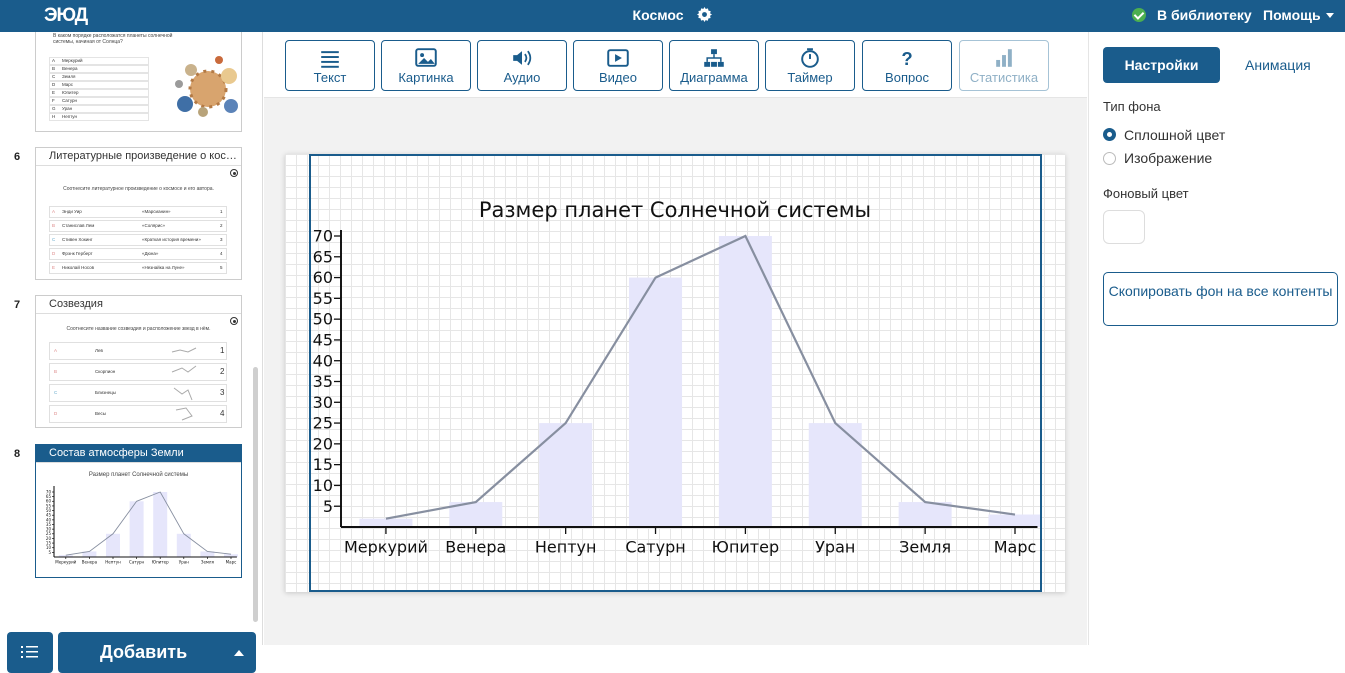 The image size is (1345, 673). What do you see at coordinates (49, 529) in the screenshot?
I see `y-tick-label: 30` at bounding box center [49, 529].